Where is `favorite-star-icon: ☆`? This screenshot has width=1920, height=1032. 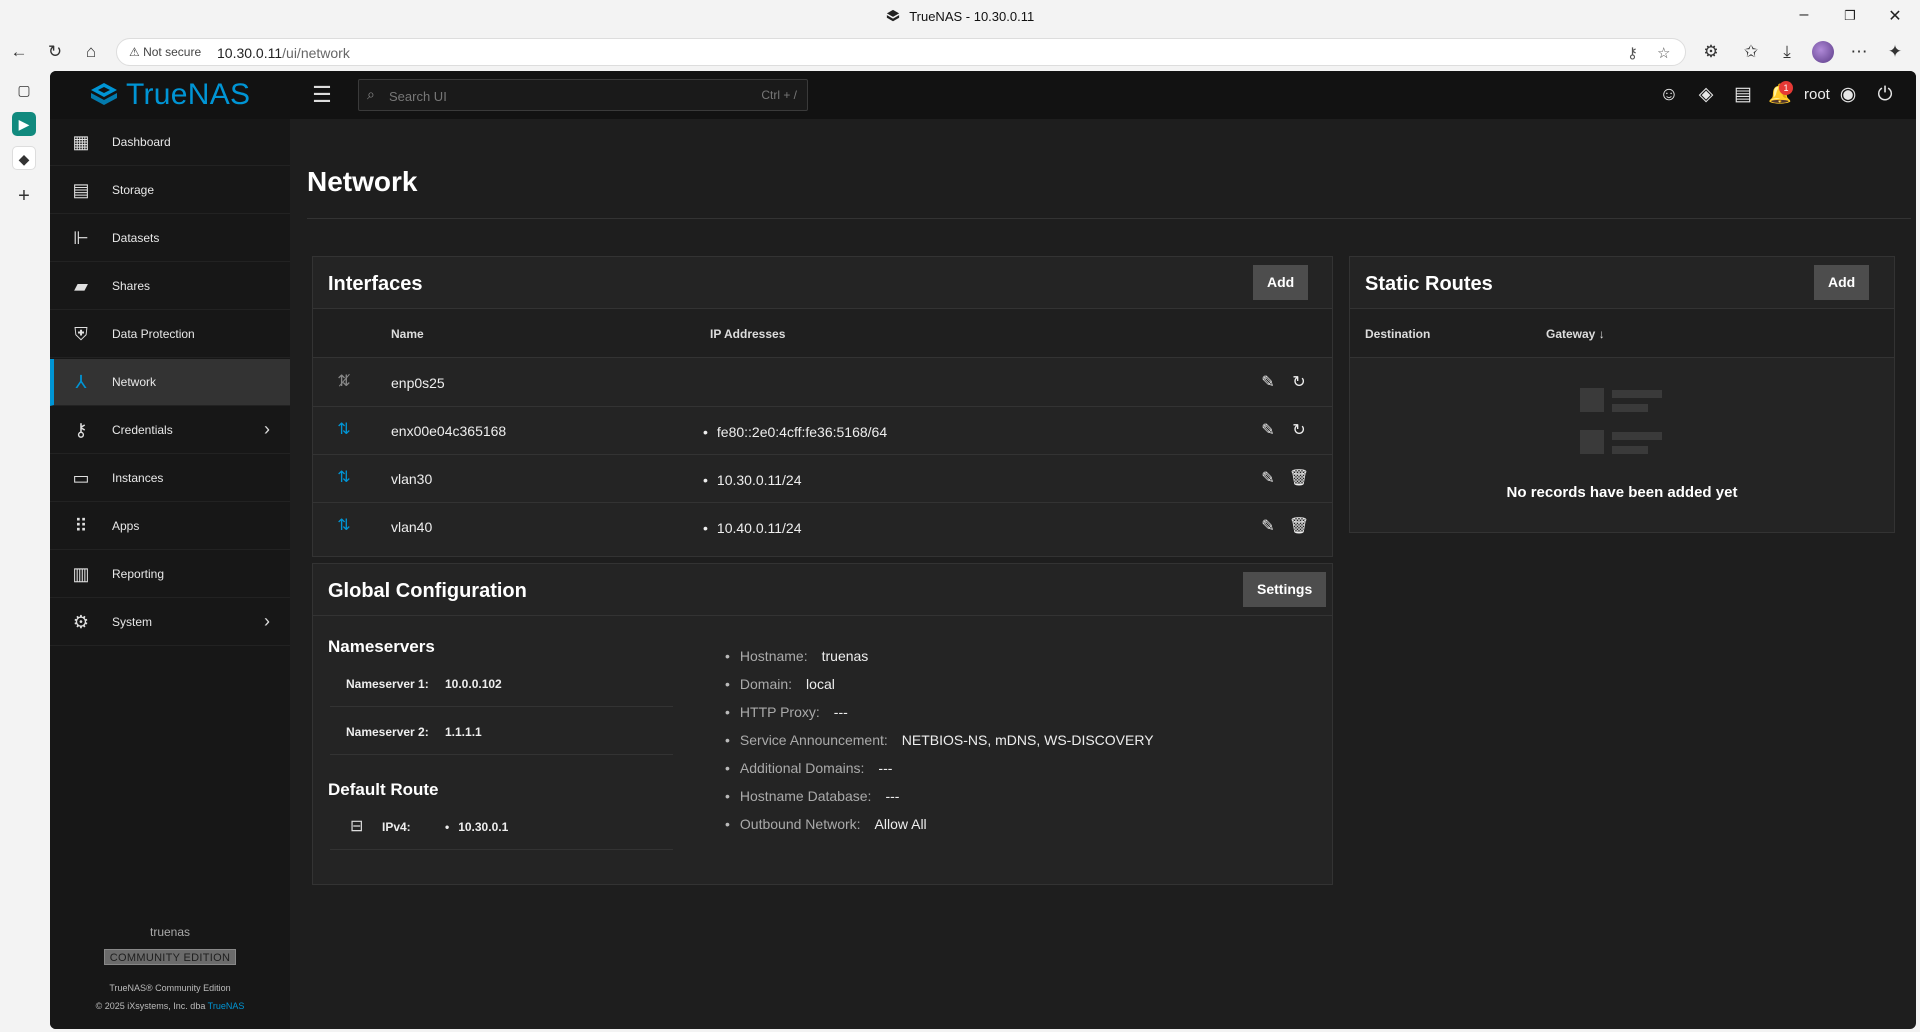 favorite-star-icon: ☆ is located at coordinates (1663, 53).